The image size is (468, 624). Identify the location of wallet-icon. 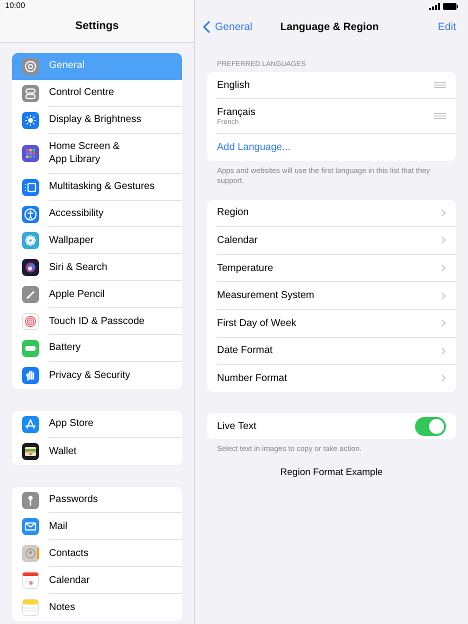
(30, 451).